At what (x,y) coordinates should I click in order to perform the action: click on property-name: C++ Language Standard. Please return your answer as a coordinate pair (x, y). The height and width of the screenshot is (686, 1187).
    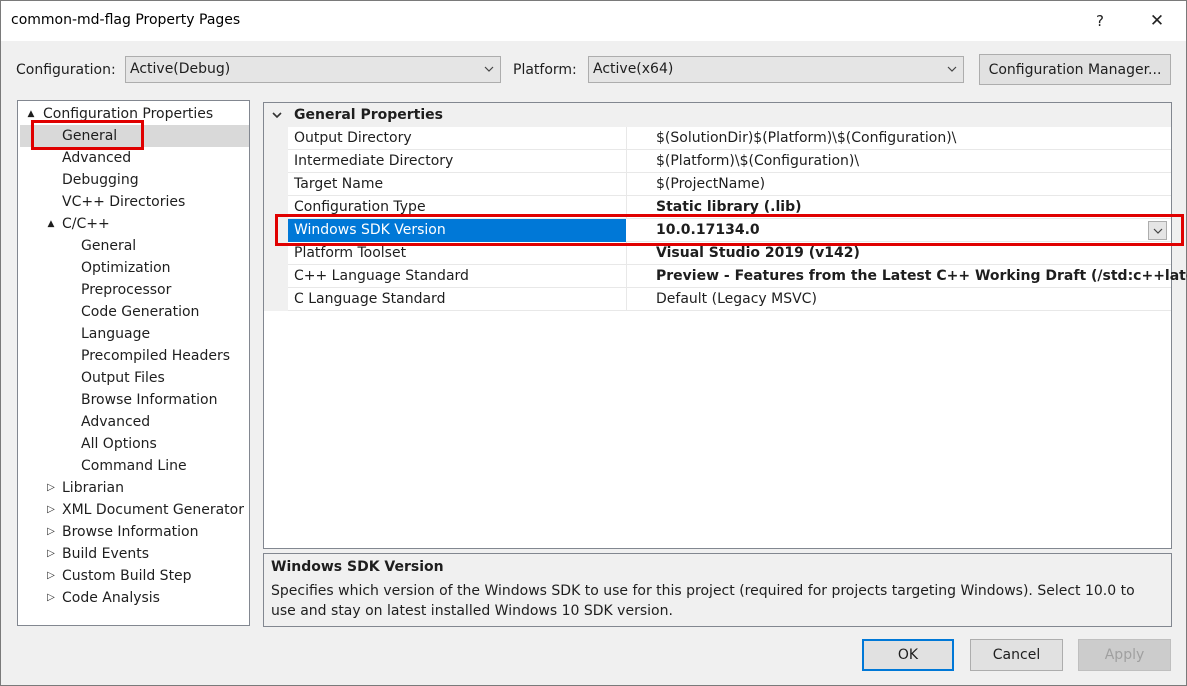
    Looking at the image, I should click on (381, 276).